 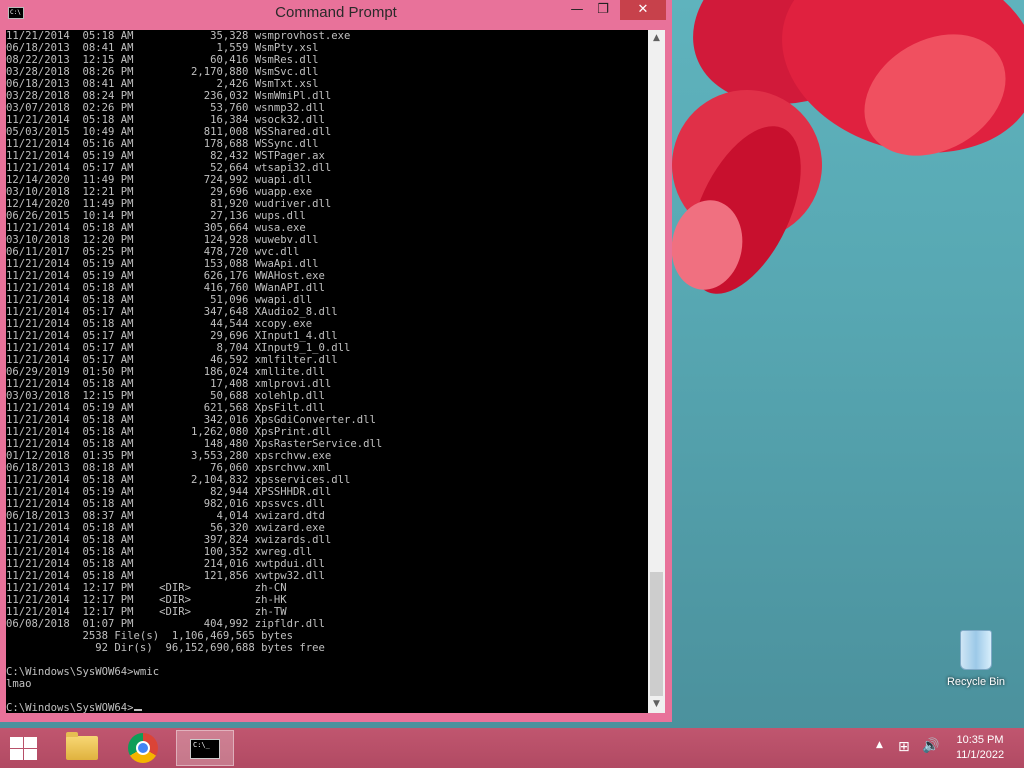 I want to click on taskbar-chrome, so click(x=143, y=748).